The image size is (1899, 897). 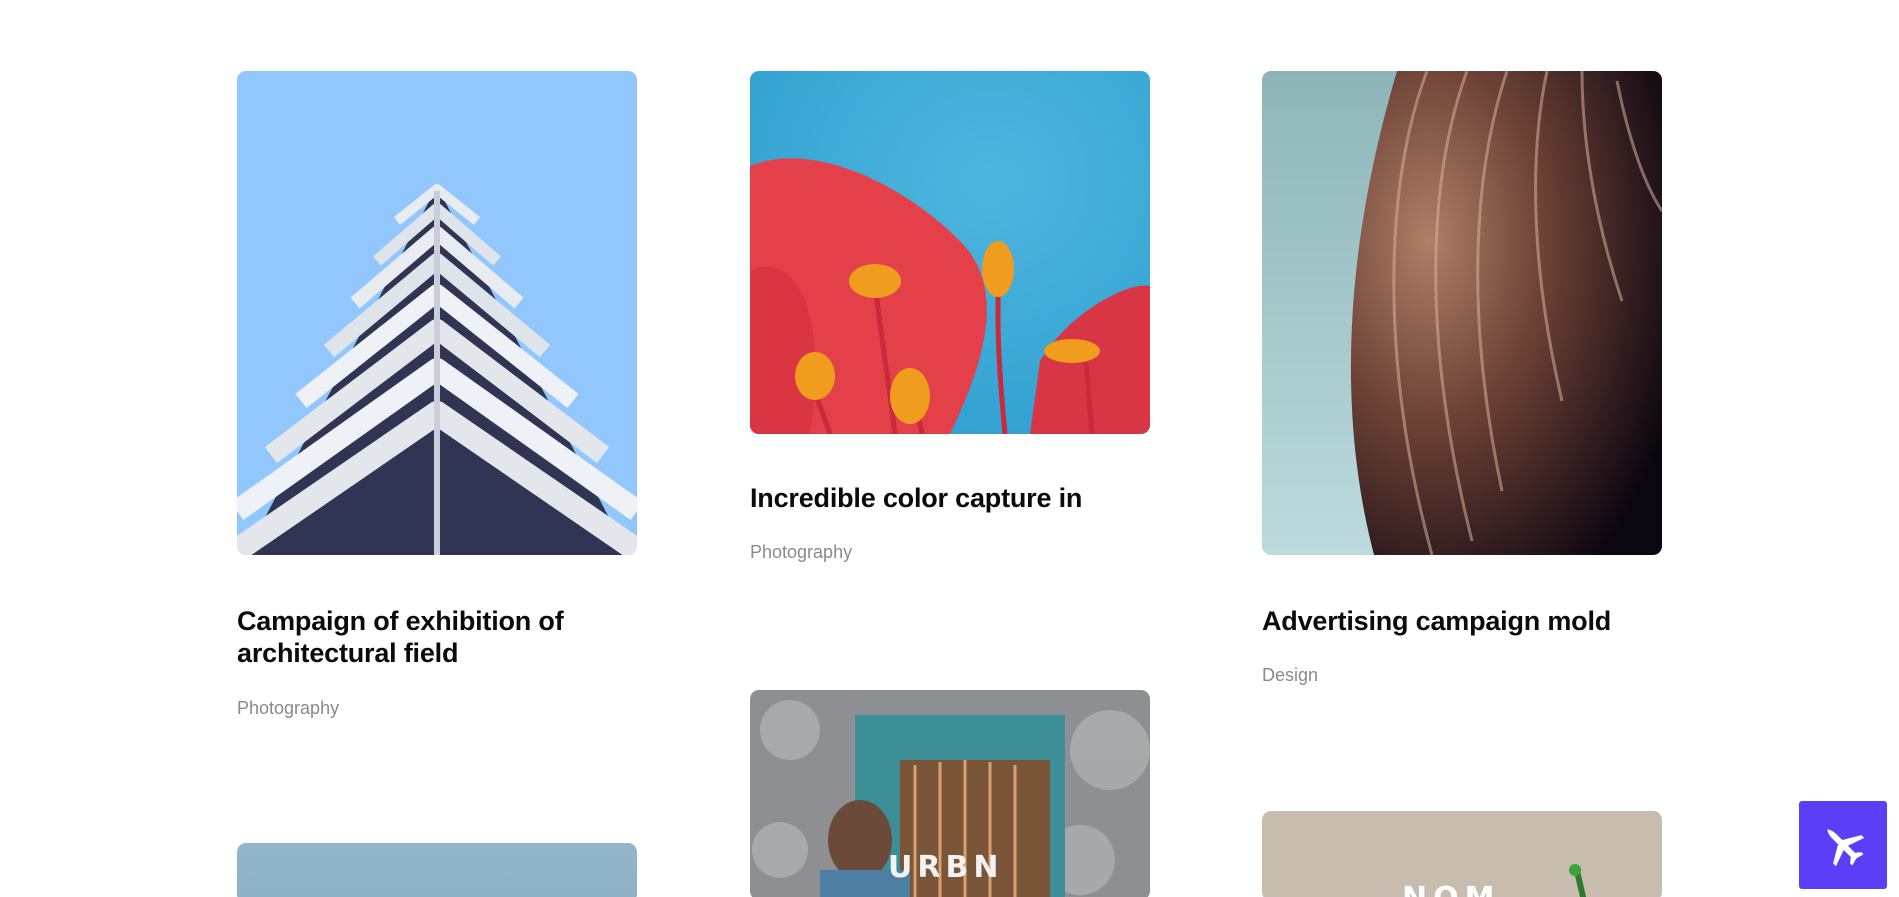 What do you see at coordinates (437, 313) in the screenshot?
I see `card-image-architecture` at bounding box center [437, 313].